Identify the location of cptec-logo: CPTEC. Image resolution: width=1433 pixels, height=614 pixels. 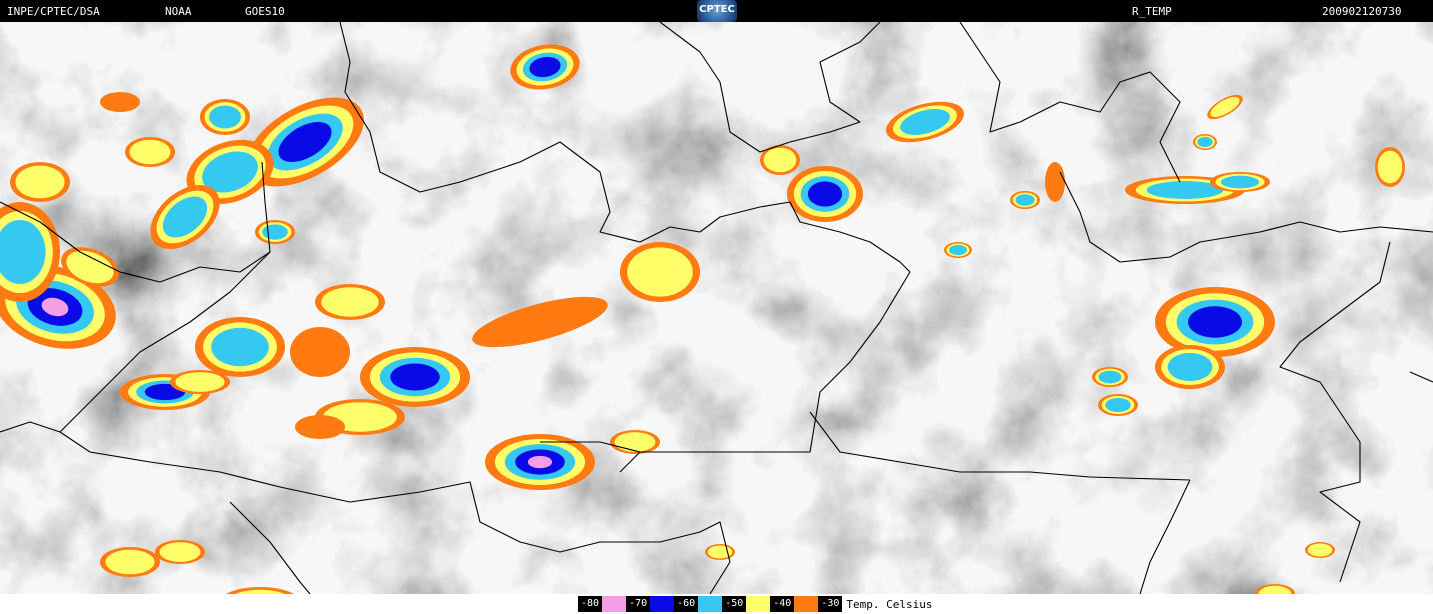
(717, 11).